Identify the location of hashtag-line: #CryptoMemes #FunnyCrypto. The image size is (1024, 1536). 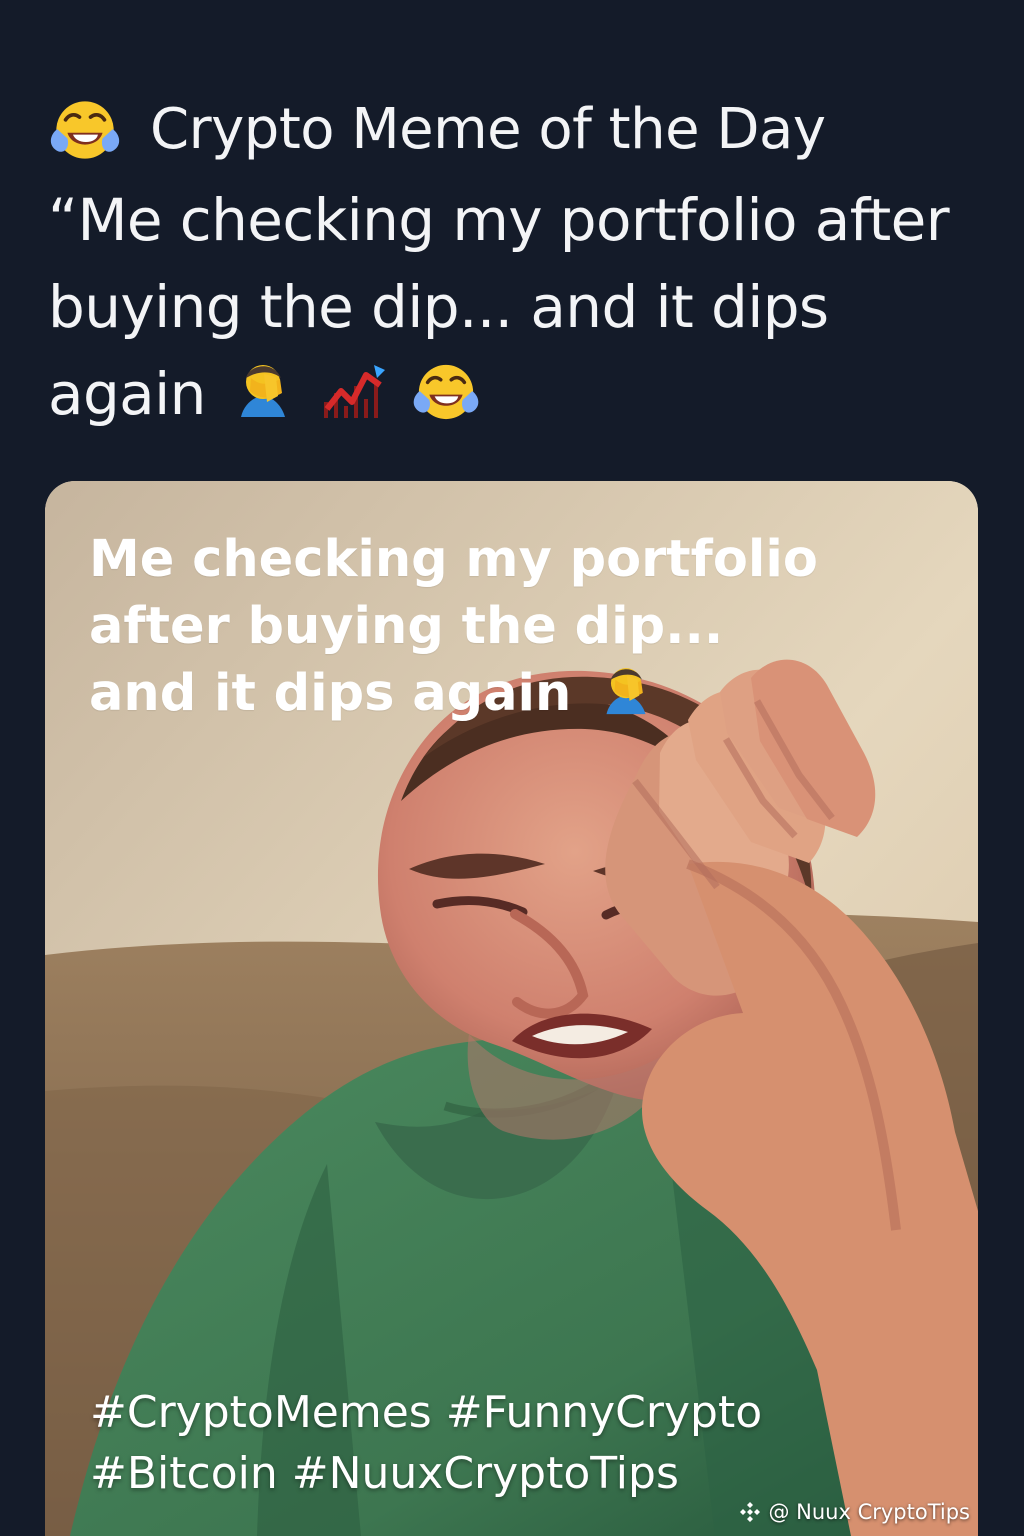
(426, 1412).